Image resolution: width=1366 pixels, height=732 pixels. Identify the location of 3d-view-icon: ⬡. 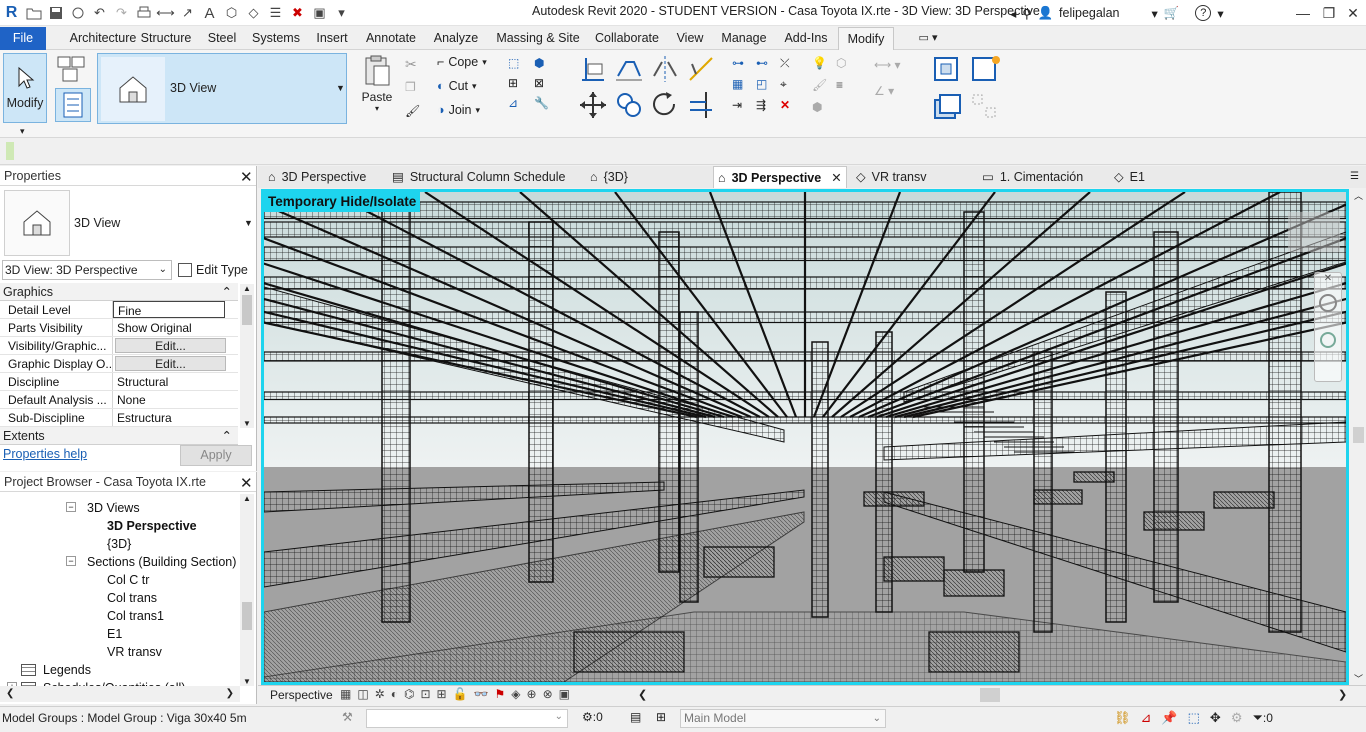
(231, 13).